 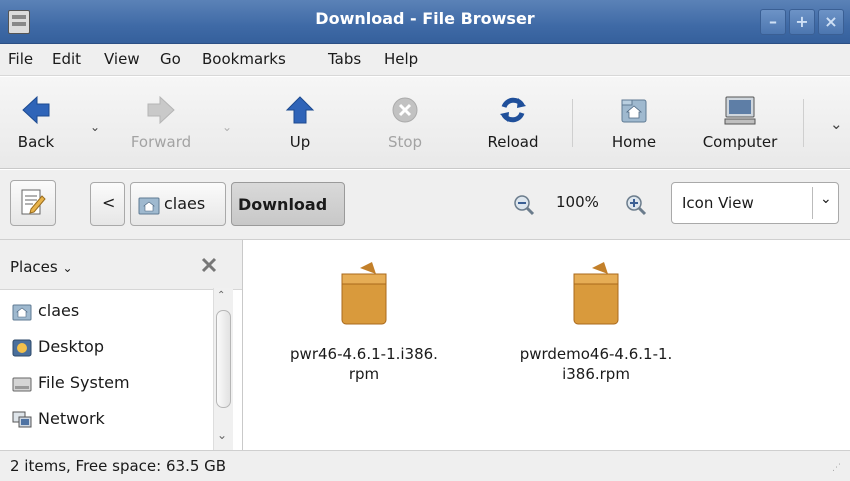 What do you see at coordinates (118, 466) in the screenshot?
I see `status-text: 2 items, Free space: 63.5 GB` at bounding box center [118, 466].